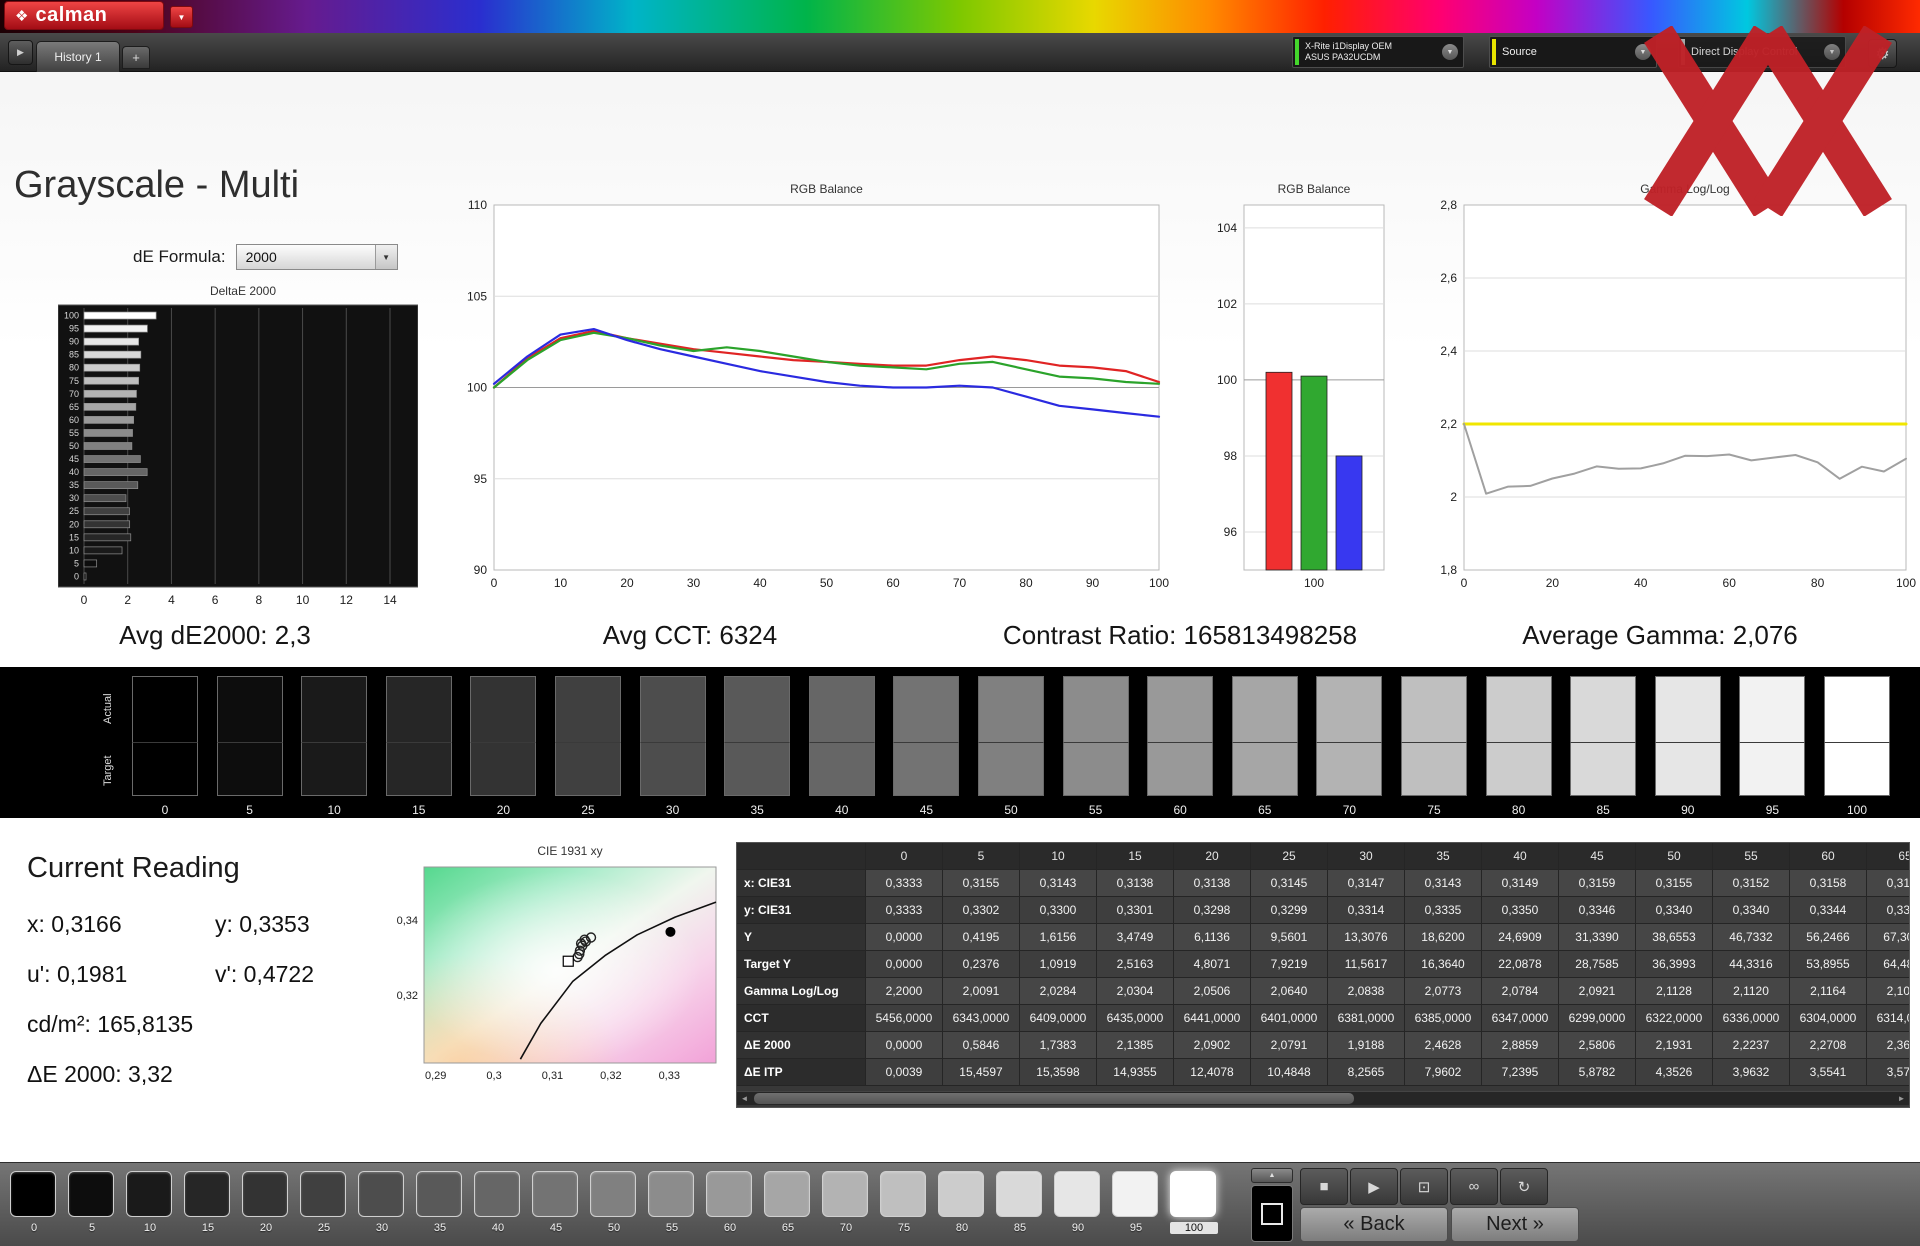  I want to click on stop-button: ■, so click(1324, 1186).